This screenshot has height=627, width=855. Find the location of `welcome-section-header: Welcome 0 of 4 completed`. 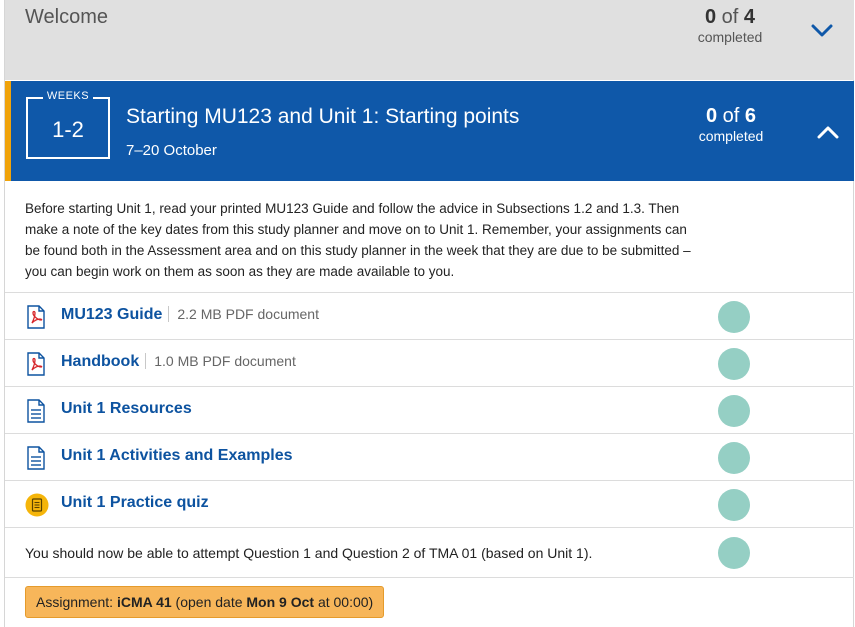

welcome-section-header: Welcome 0 of 4 completed is located at coordinates (429, 40).